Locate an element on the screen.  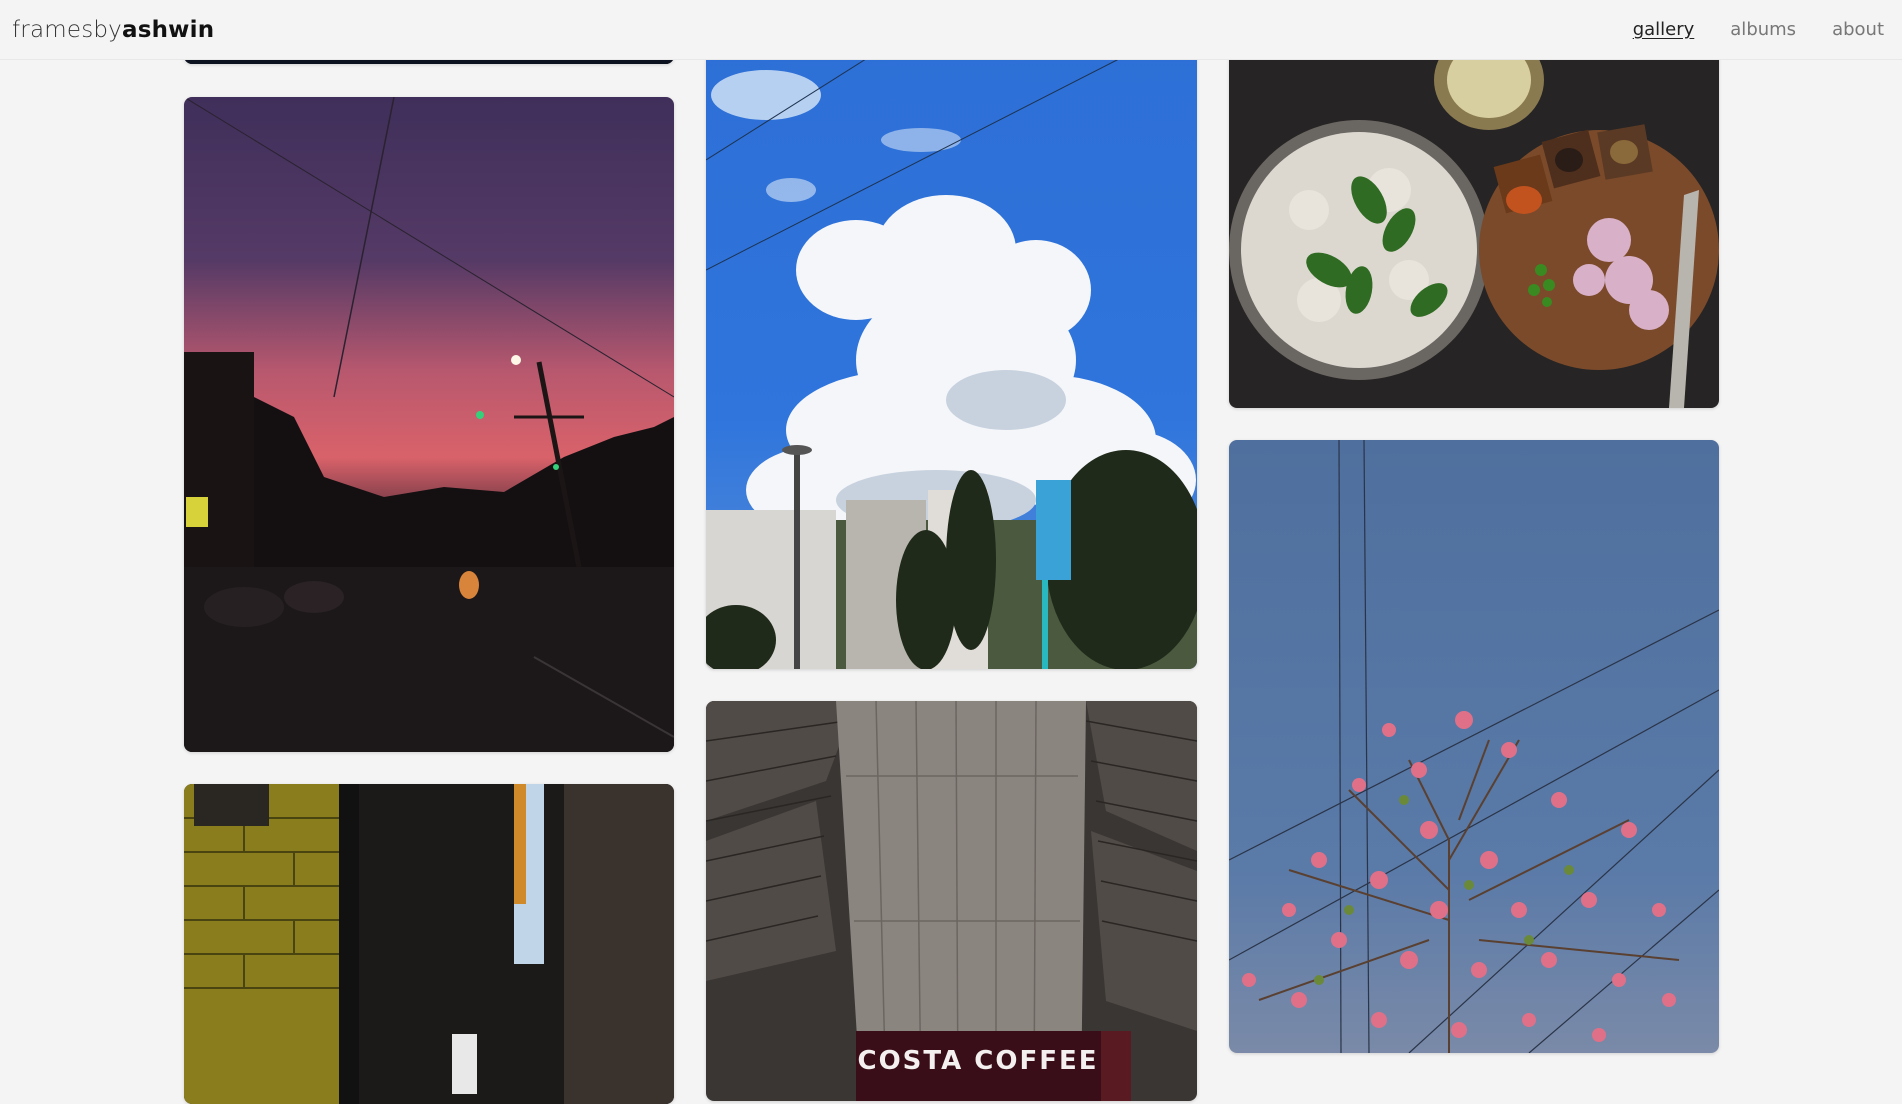
site-logo: framesbyashwin is located at coordinates (113, 30).